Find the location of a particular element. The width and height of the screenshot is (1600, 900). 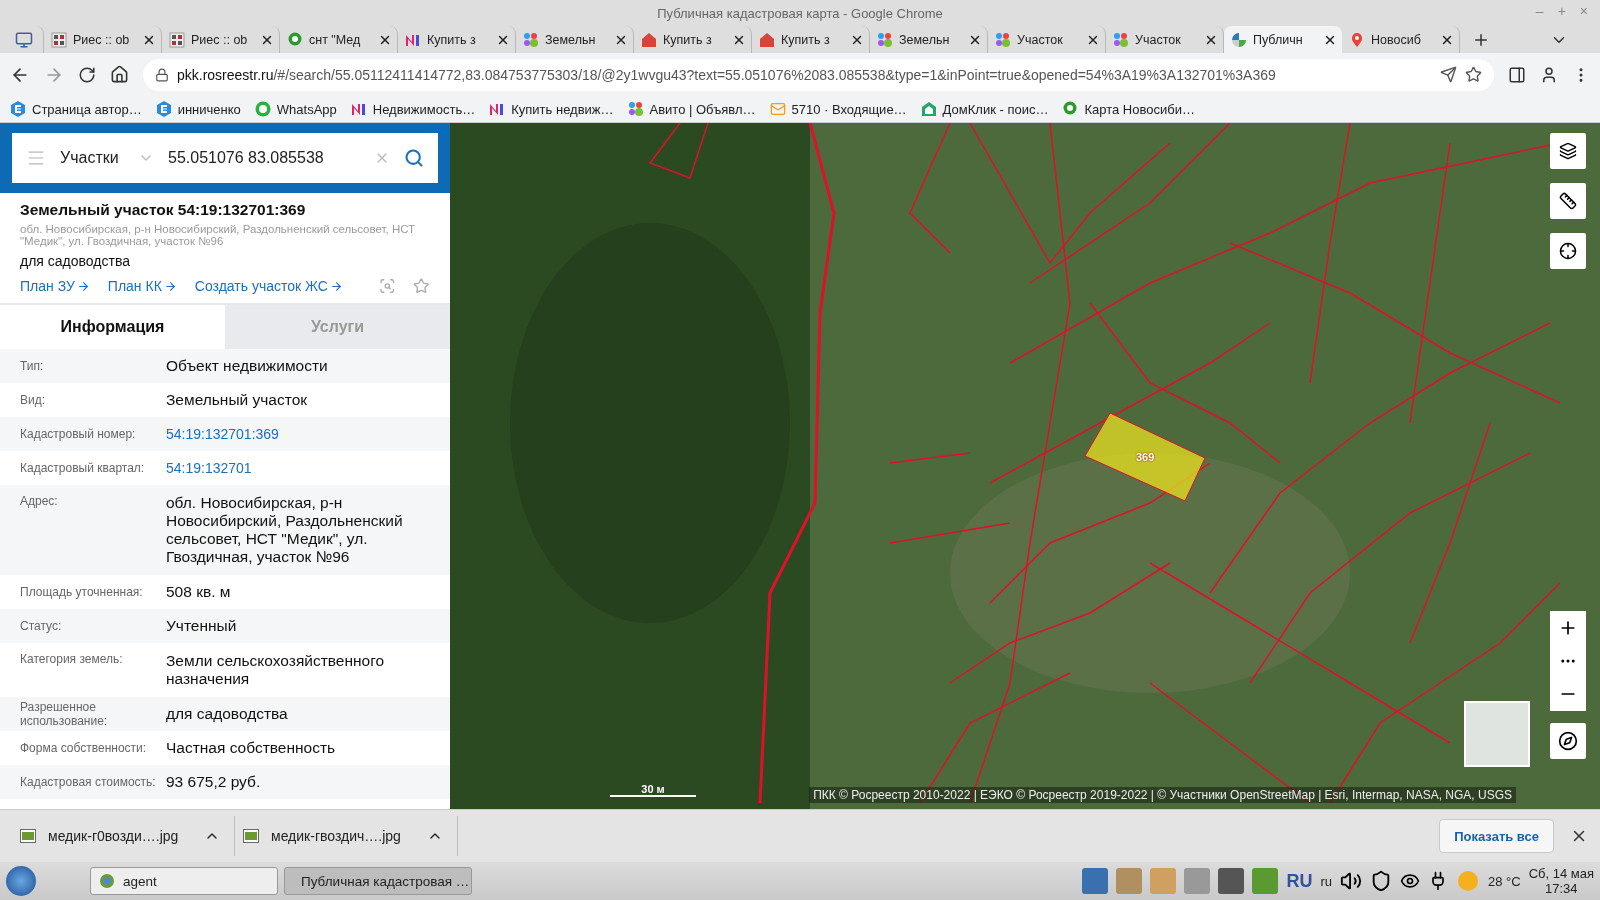

temperature: 28 °C is located at coordinates (1504, 881).